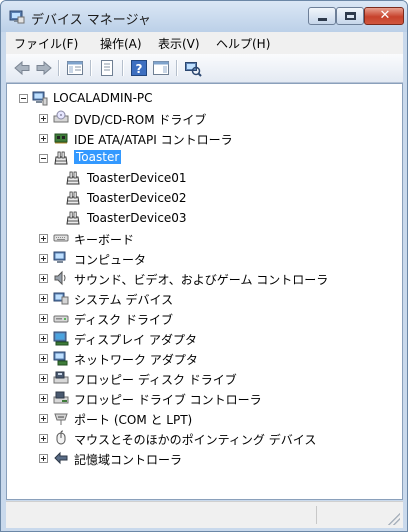 This screenshot has height=532, width=408. I want to click on scan-hardware-icon, so click(193, 68).